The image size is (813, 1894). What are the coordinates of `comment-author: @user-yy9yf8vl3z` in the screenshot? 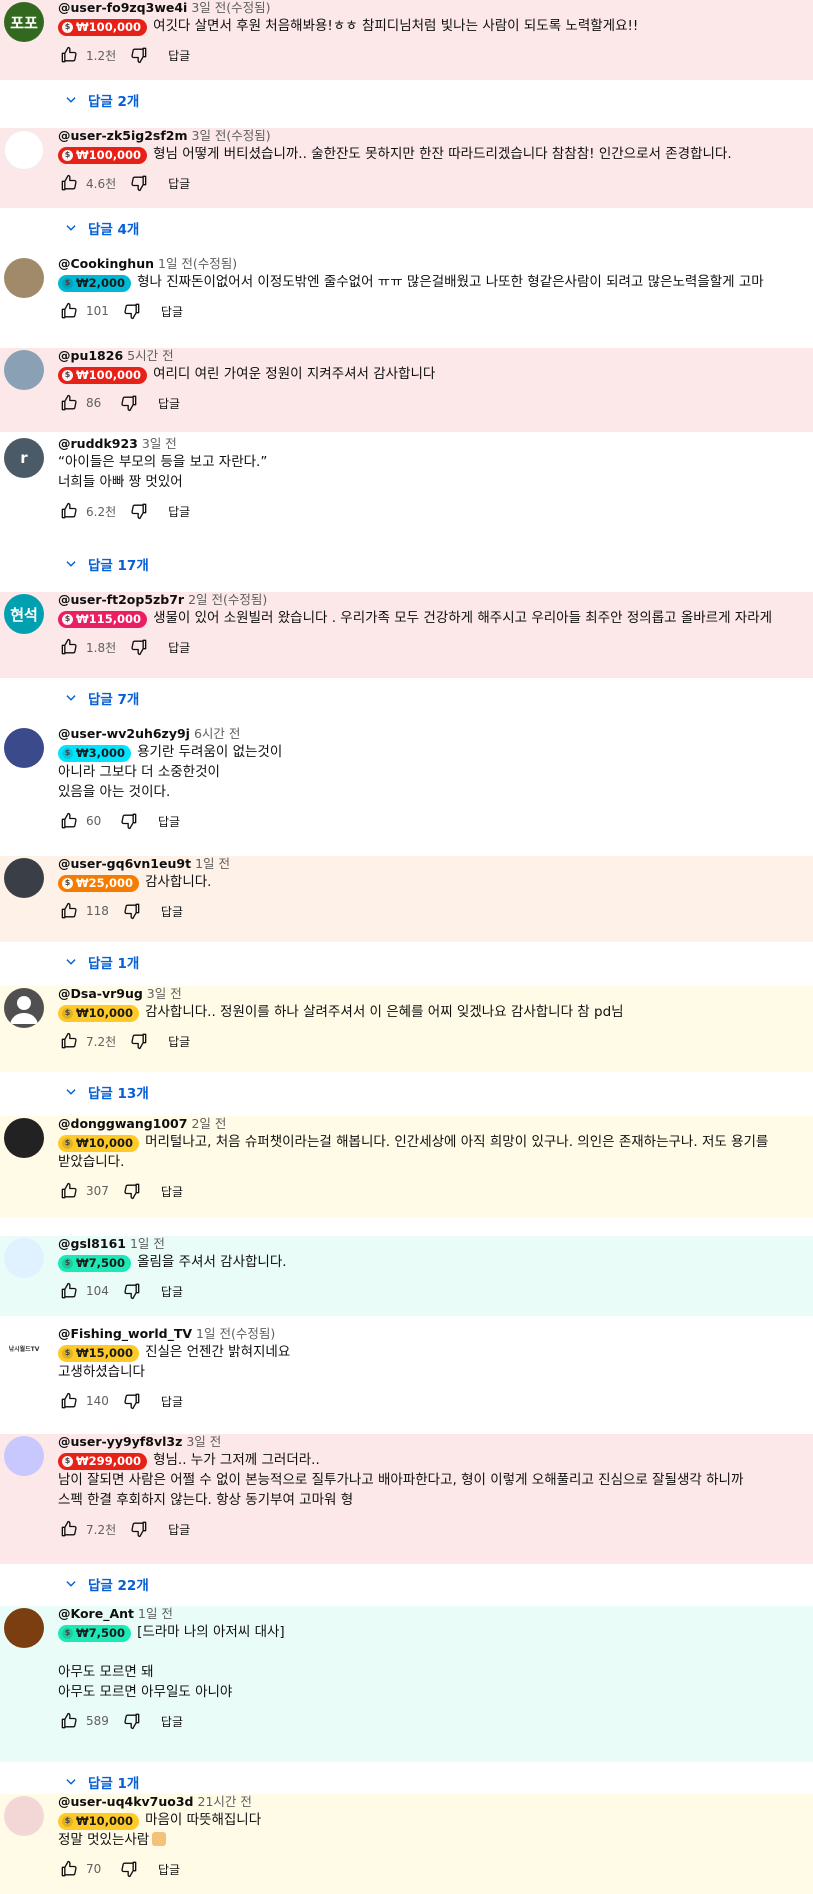 It's located at (120, 1441).